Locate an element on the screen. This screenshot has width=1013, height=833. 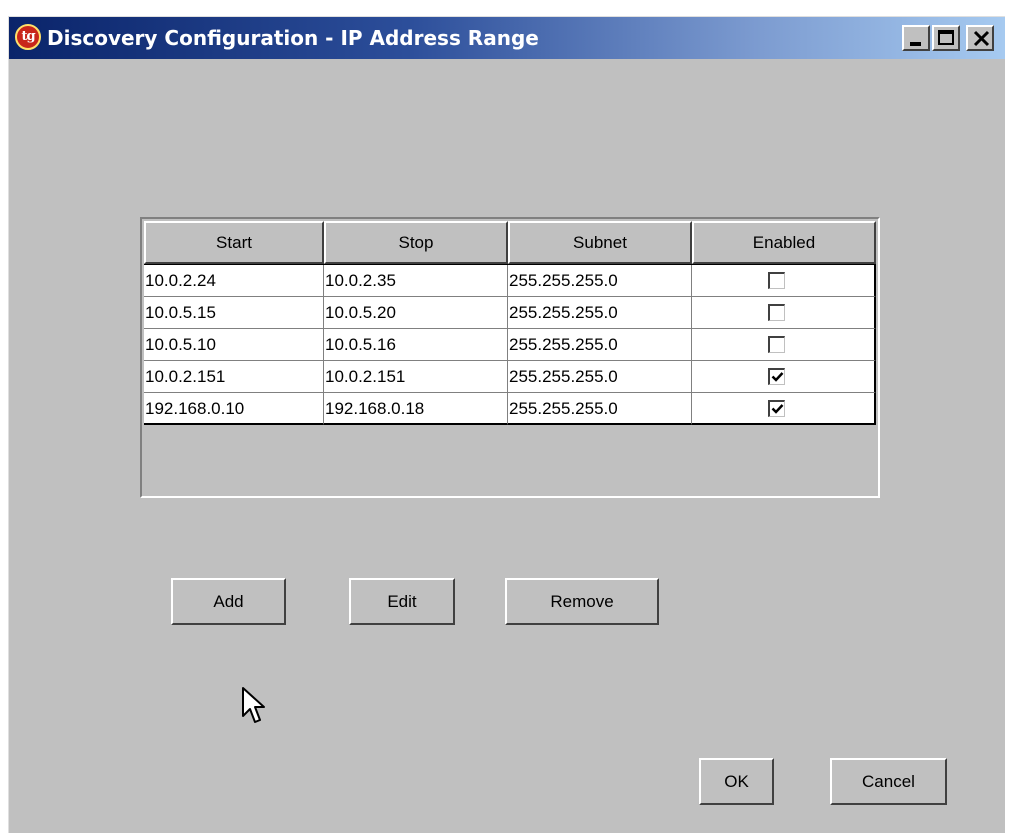
table-header: Start Stop Subnet Enabled is located at coordinates (510, 242).